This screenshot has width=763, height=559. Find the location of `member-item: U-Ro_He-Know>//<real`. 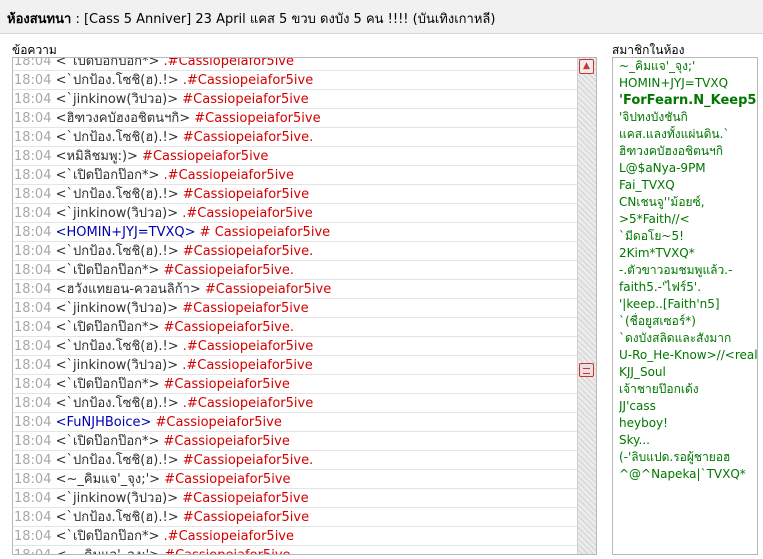

member-item: U-Ro_He-Know>//<real is located at coordinates (688, 355).